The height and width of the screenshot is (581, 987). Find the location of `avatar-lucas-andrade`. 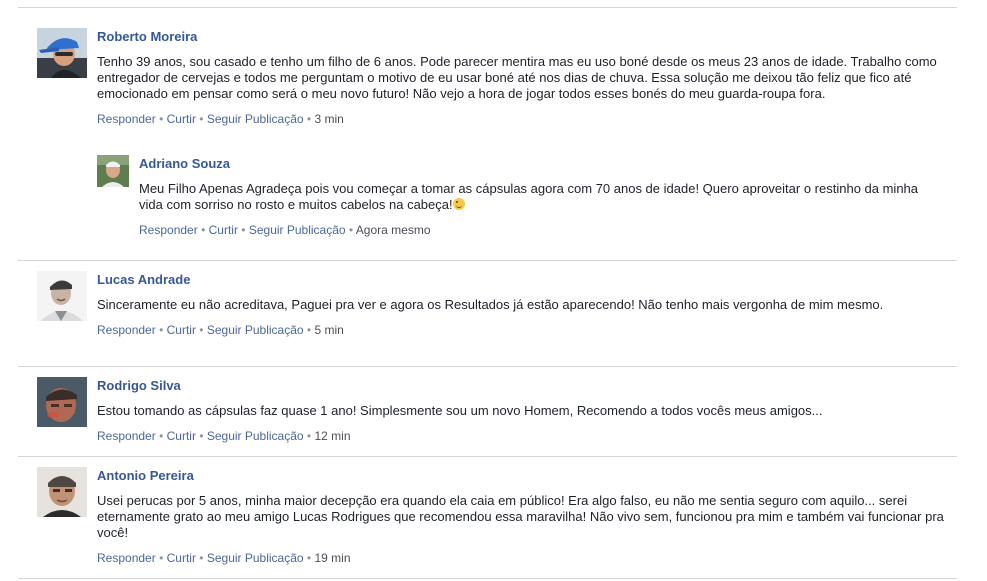

avatar-lucas-andrade is located at coordinates (62, 296).